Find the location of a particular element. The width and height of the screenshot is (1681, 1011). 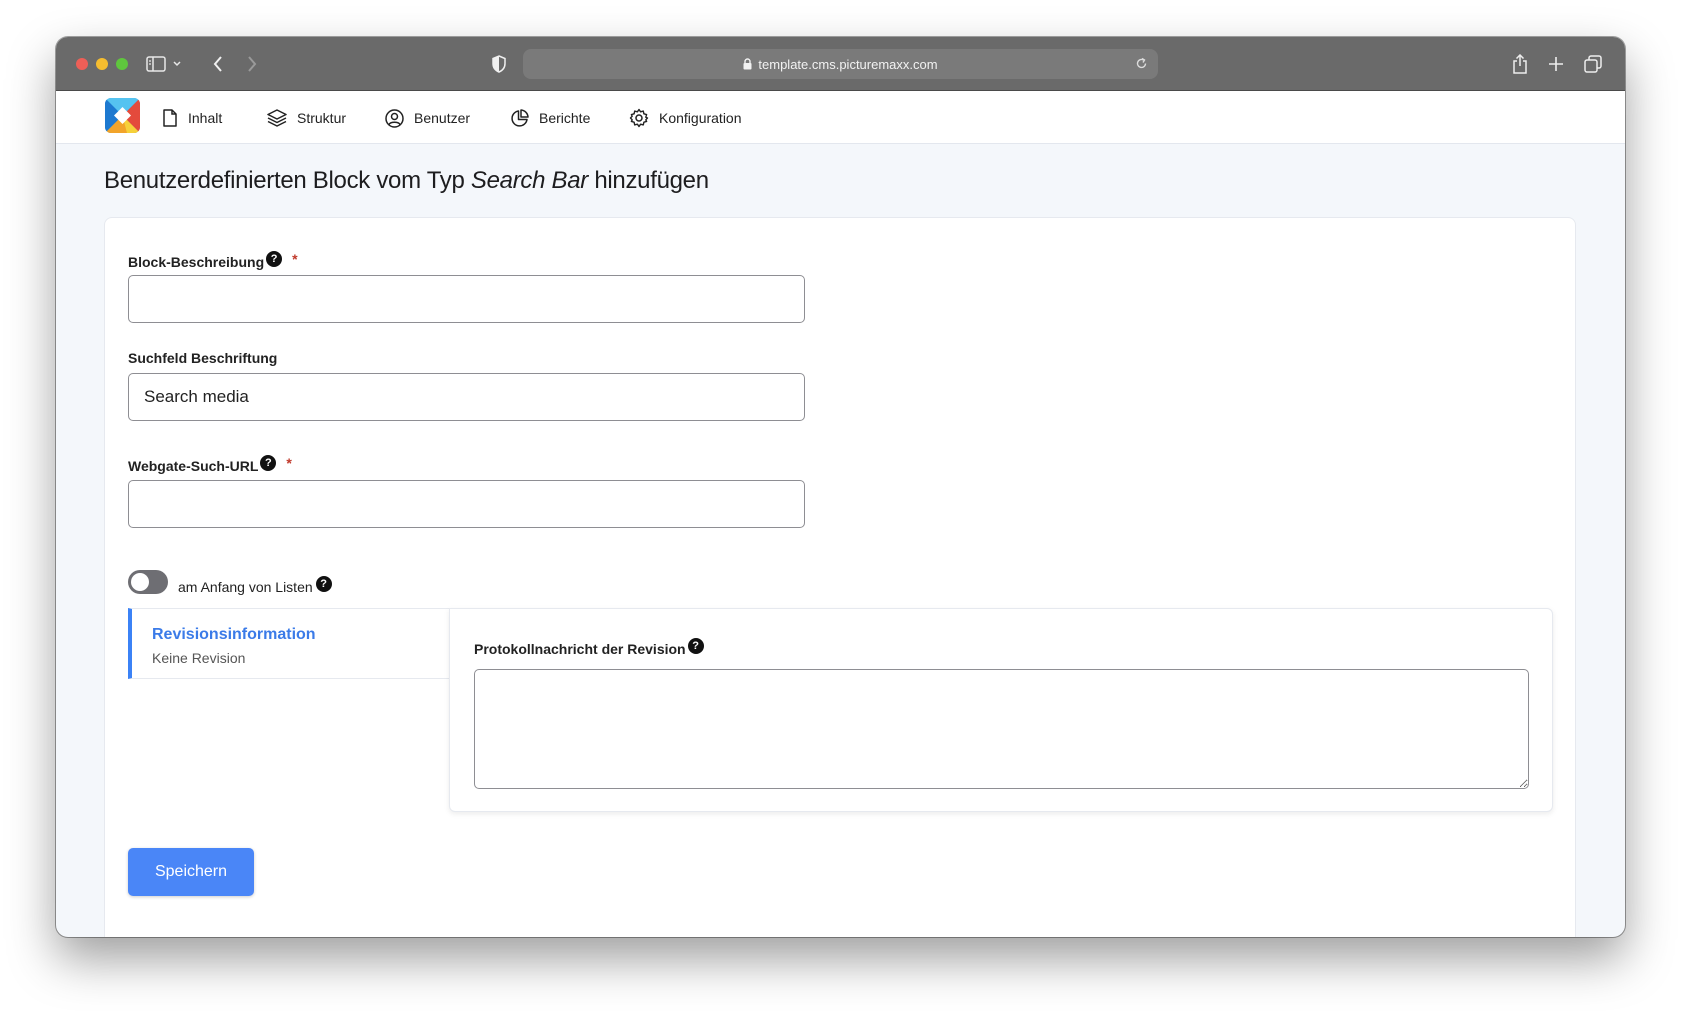

block-description-label: Block-Beschreibung ? * is located at coordinates (213, 260).